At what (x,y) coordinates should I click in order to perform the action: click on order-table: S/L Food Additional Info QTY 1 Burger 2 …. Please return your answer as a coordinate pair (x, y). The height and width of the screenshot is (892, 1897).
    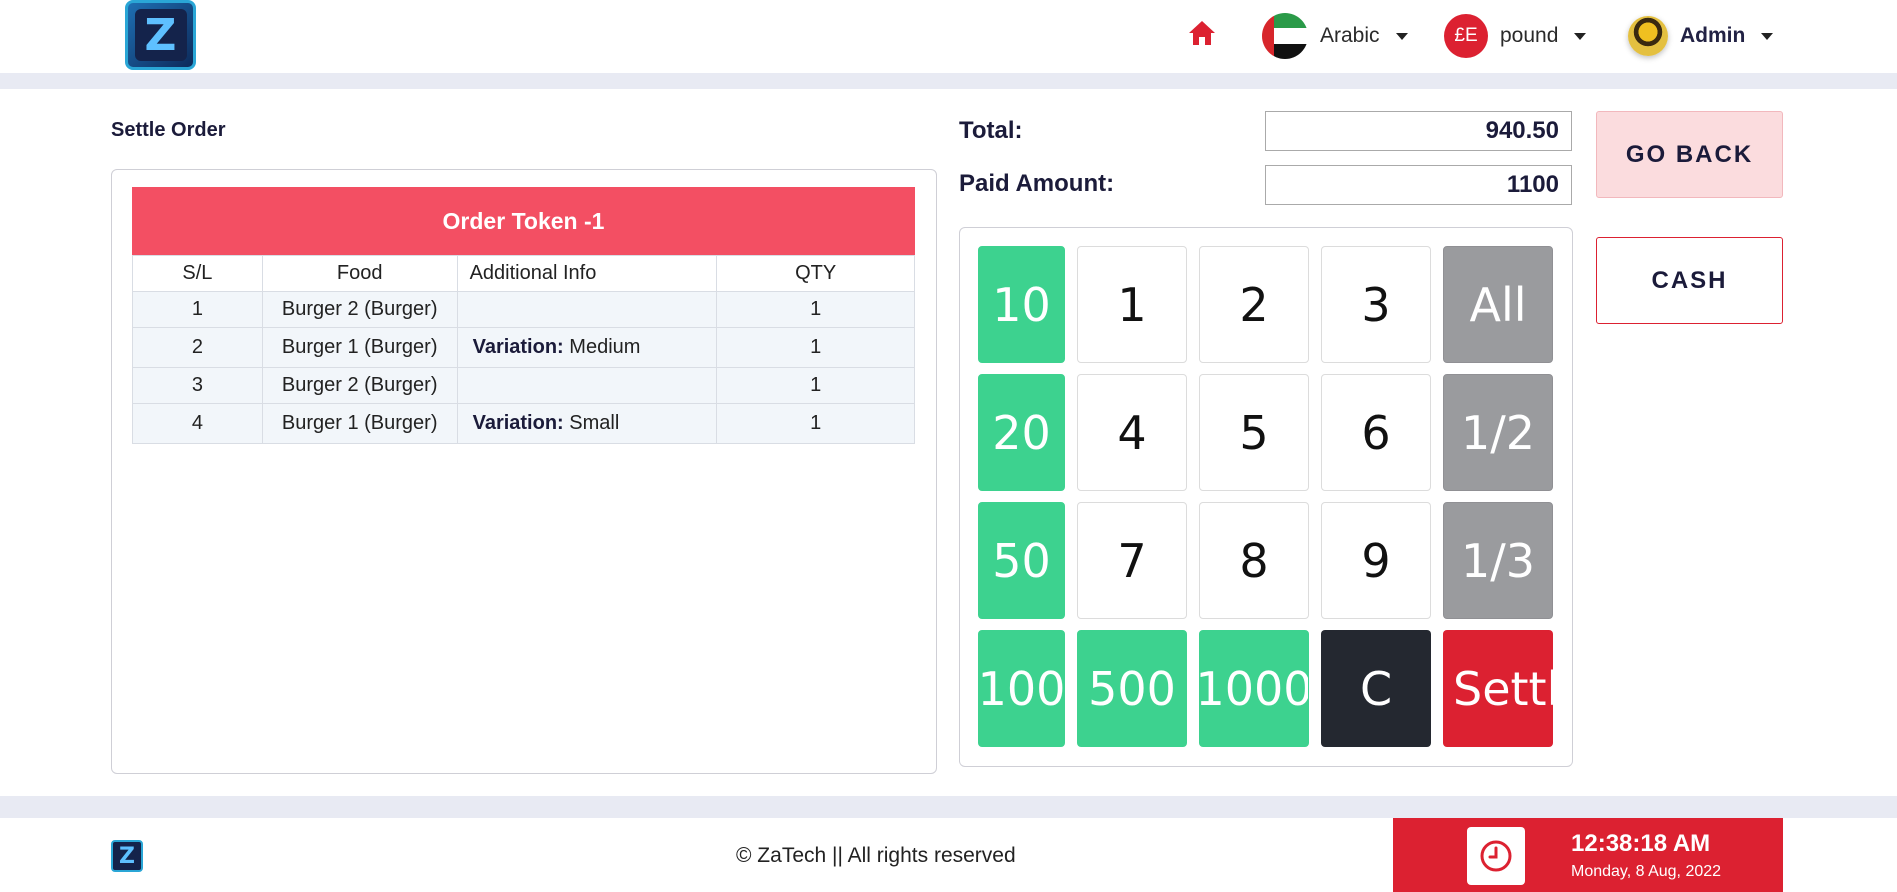
    Looking at the image, I should click on (523, 349).